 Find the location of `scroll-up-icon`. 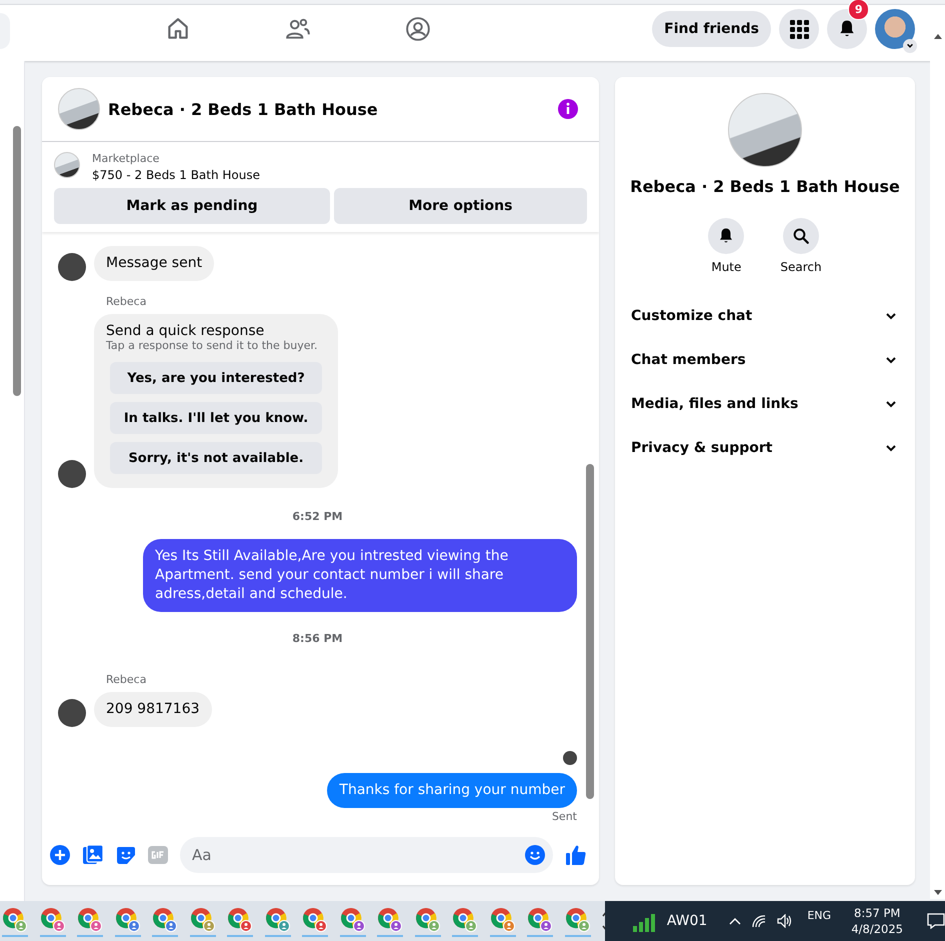

scroll-up-icon is located at coordinates (937, 36).